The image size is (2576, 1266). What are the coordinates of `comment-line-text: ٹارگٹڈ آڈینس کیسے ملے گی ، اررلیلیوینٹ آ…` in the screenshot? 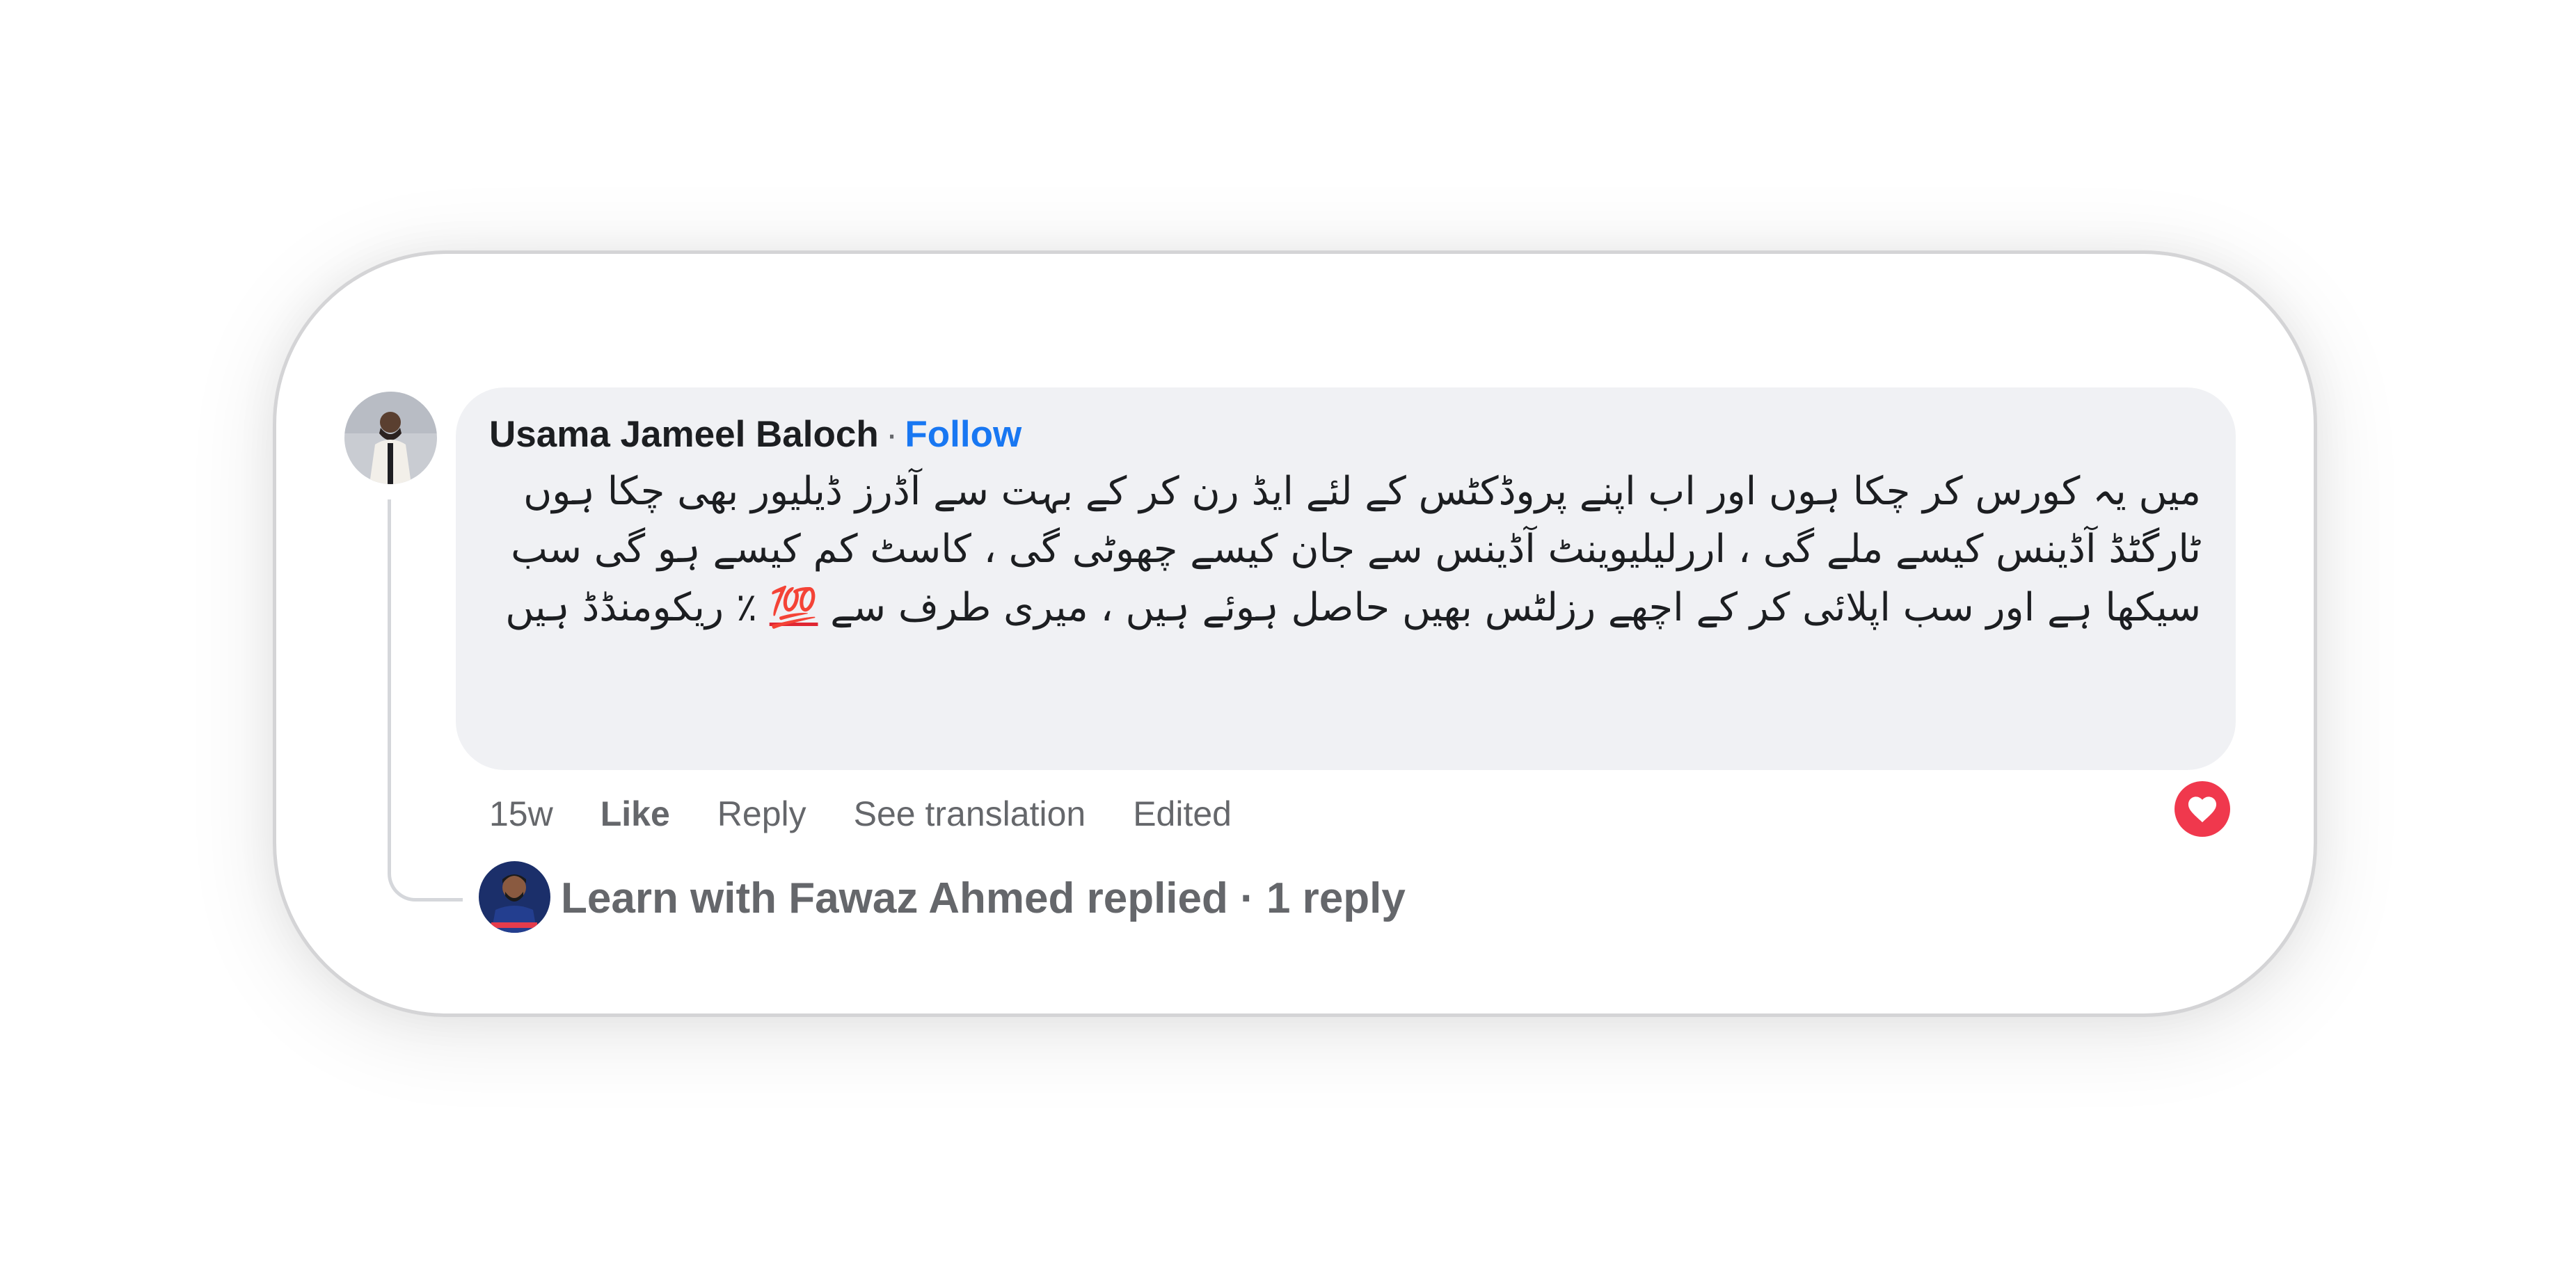 It's located at (1356, 578).